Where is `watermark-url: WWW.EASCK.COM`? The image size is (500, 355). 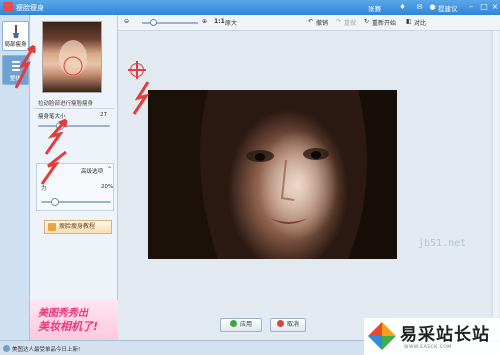
watermark-url: WWW.EASCK.COM is located at coordinates (428, 347).